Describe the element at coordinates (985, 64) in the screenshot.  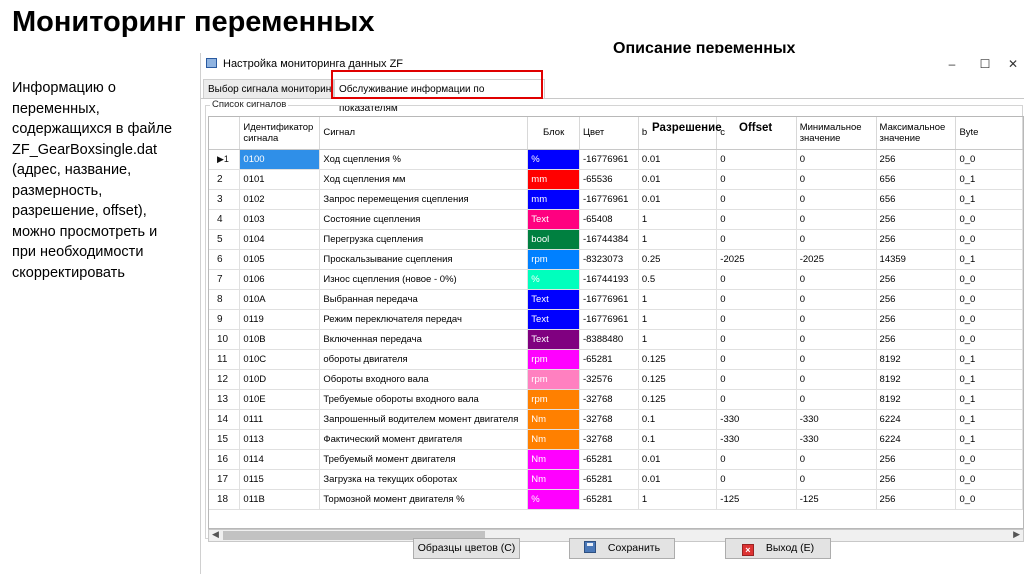
I see `maximize-button: ☐` at that location.